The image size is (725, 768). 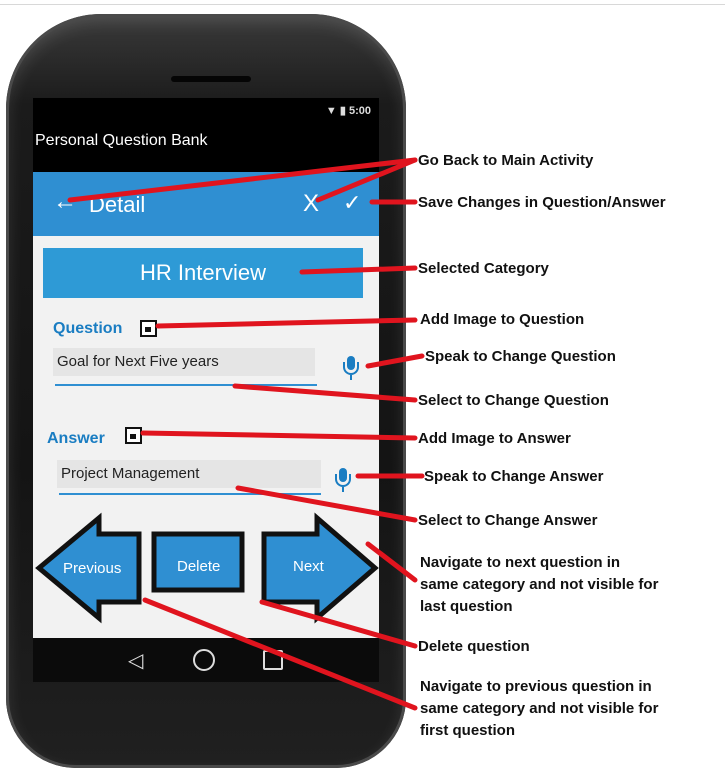 What do you see at coordinates (338, 624) in the screenshot?
I see `line-delete` at bounding box center [338, 624].